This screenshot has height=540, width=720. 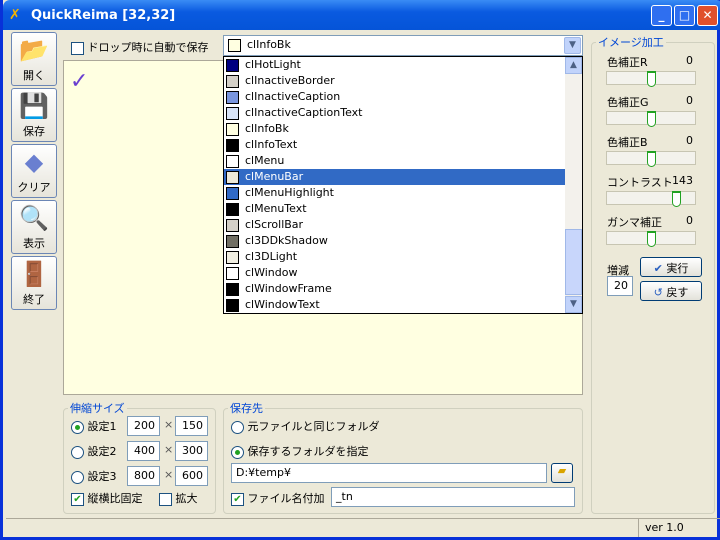 What do you see at coordinates (34, 227) in the screenshot?
I see `toolbar-button-3: 🔍 表示` at bounding box center [34, 227].